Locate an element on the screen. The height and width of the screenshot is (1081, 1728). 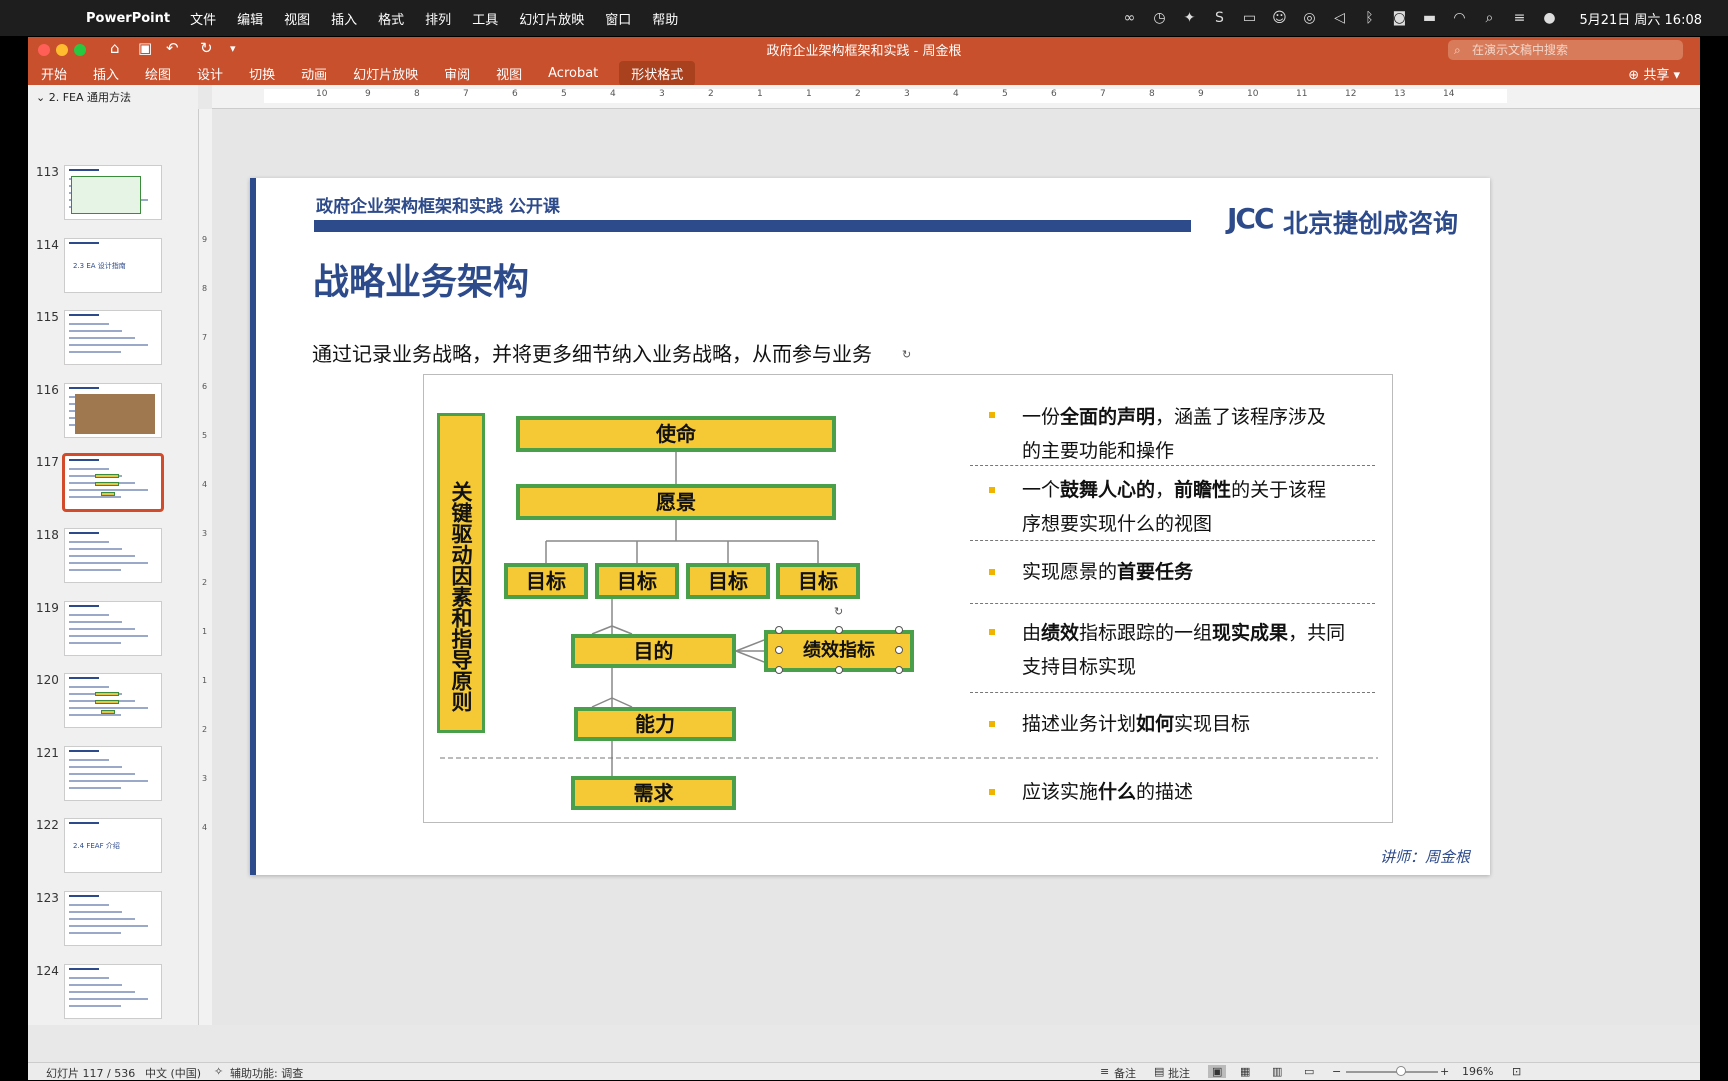
box-requirement: 需求 is located at coordinates (653, 793).